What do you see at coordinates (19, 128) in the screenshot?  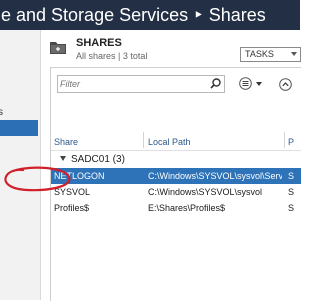 I see `nav-item-selected` at bounding box center [19, 128].